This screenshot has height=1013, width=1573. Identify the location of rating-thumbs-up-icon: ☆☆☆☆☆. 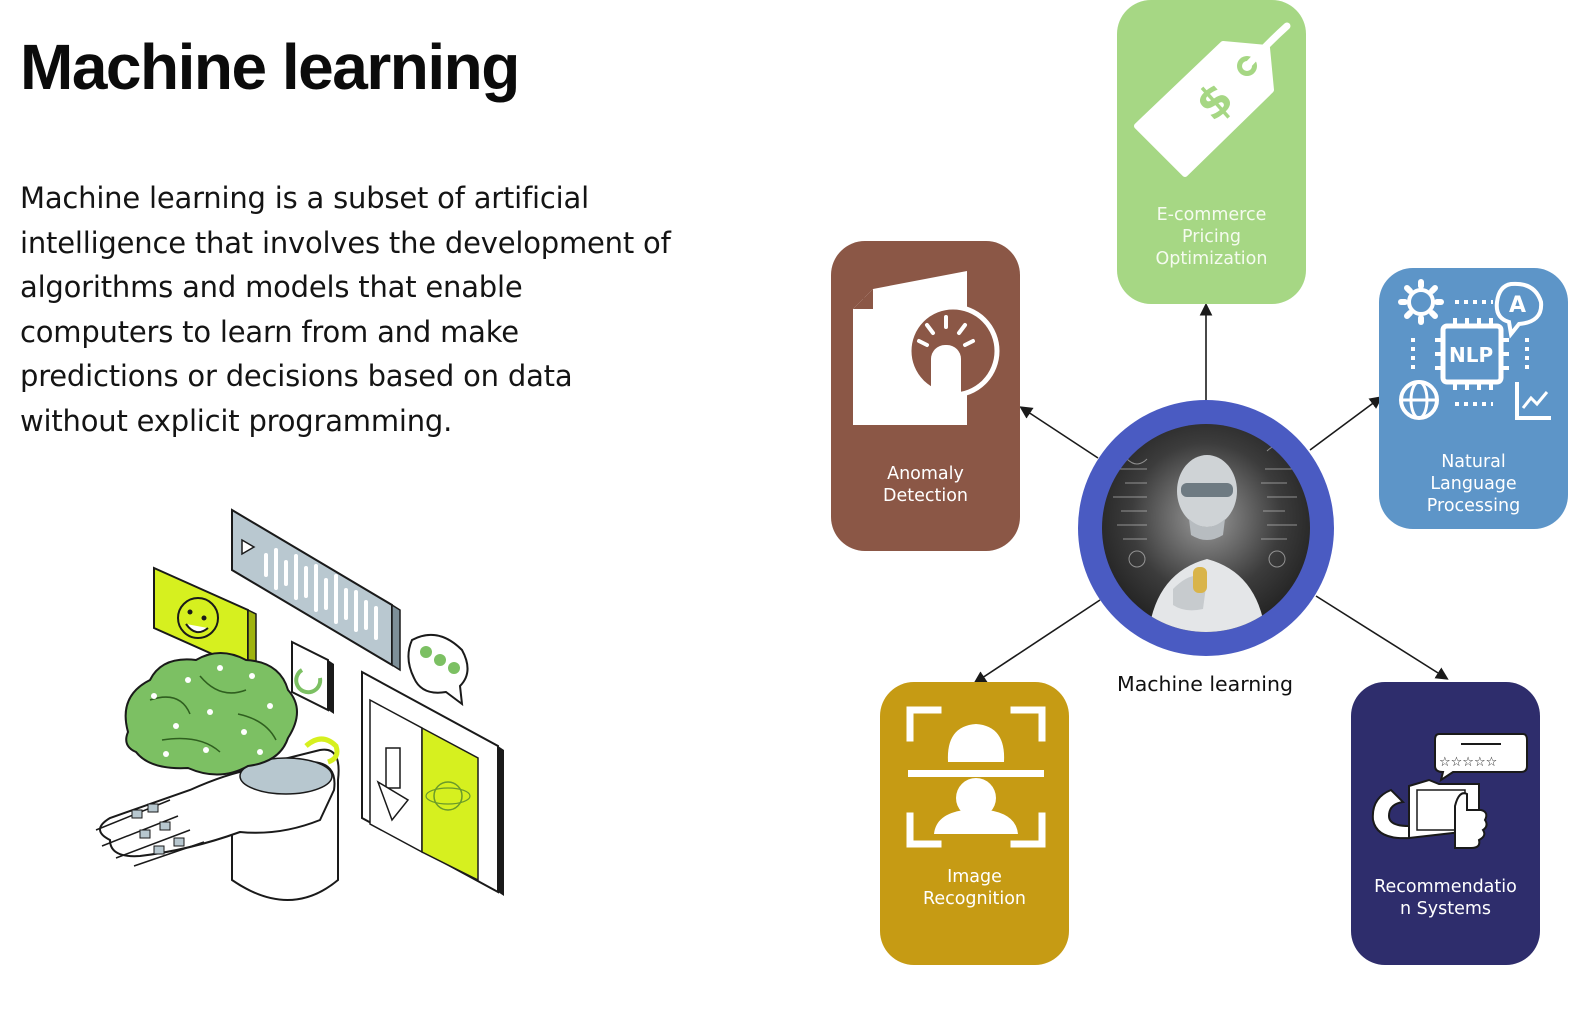
(1449, 791).